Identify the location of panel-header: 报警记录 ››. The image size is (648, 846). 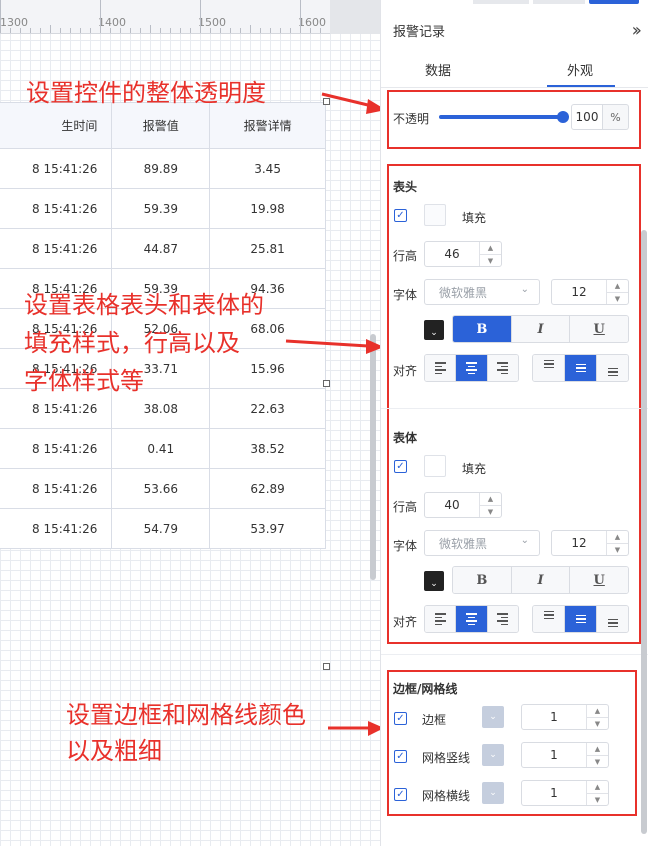
(518, 30).